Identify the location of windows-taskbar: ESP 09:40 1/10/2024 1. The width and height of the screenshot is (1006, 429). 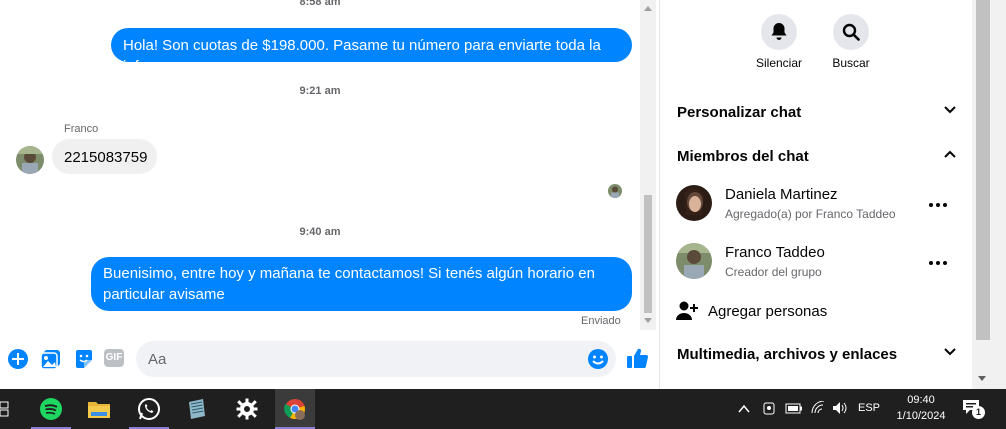
(503, 409).